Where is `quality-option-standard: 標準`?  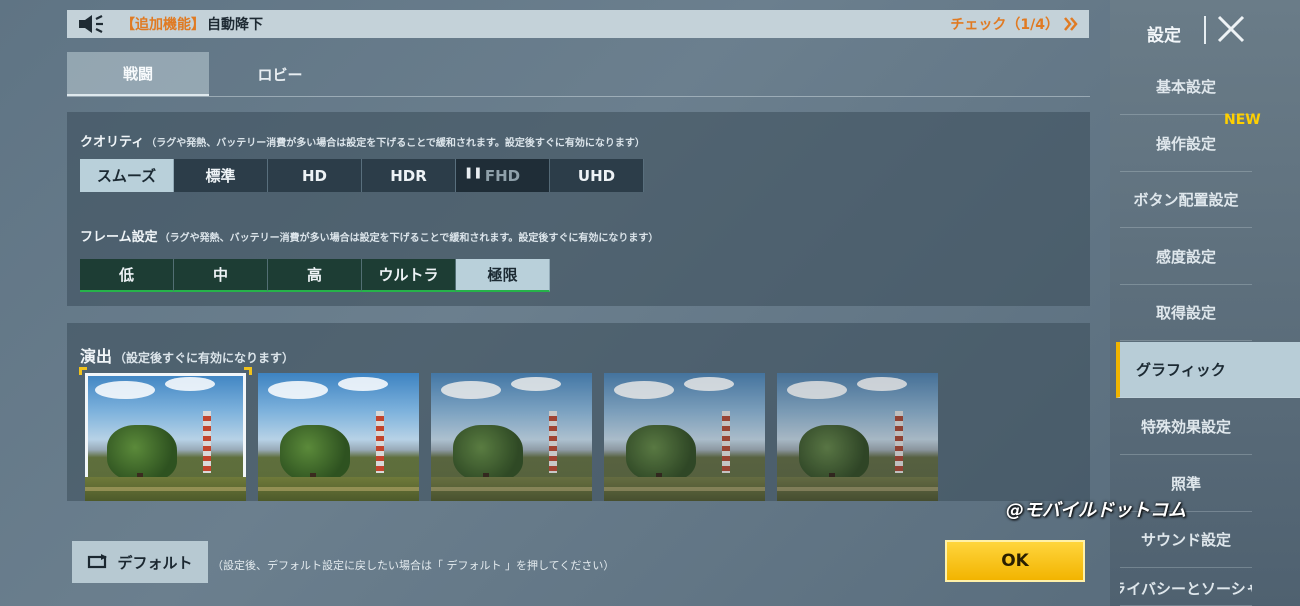 quality-option-standard: 標準 is located at coordinates (221, 175).